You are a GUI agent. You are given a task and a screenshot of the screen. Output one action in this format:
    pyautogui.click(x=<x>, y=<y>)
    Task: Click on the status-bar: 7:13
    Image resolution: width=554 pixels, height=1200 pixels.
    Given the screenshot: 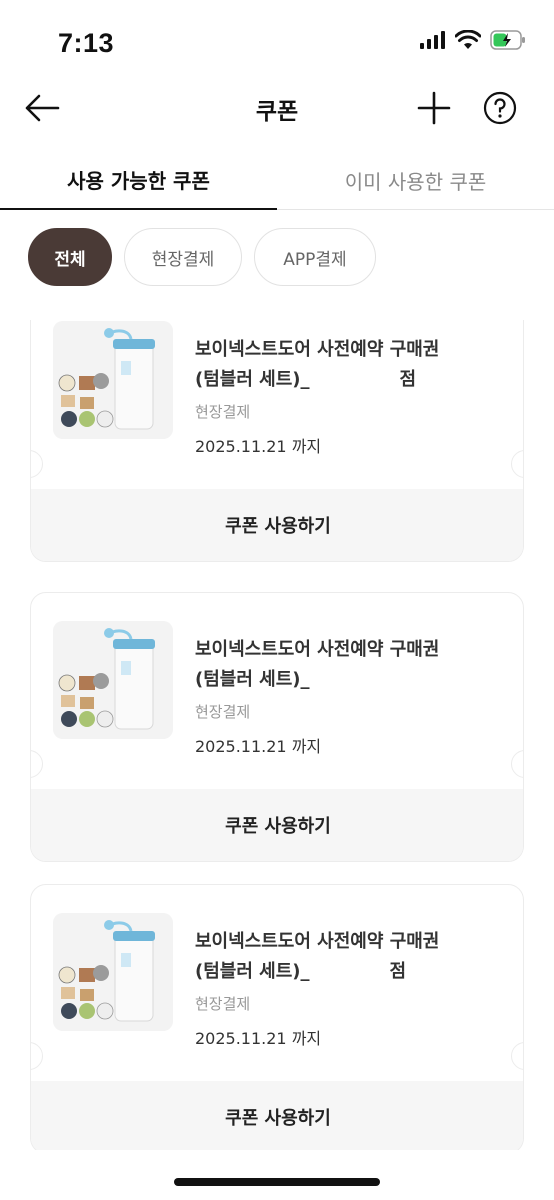 What is the action you would take?
    pyautogui.click(x=277, y=40)
    